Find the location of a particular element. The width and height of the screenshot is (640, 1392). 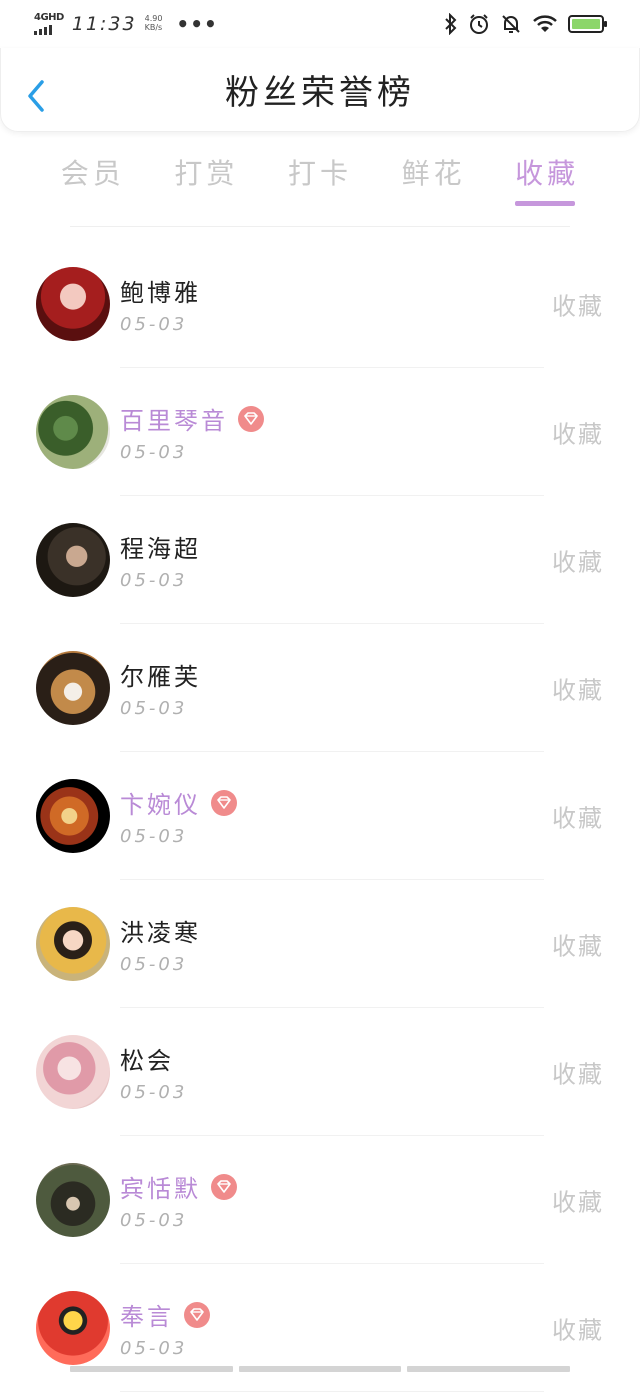

fan-name: 洪凌寒 is located at coordinates (160, 930).